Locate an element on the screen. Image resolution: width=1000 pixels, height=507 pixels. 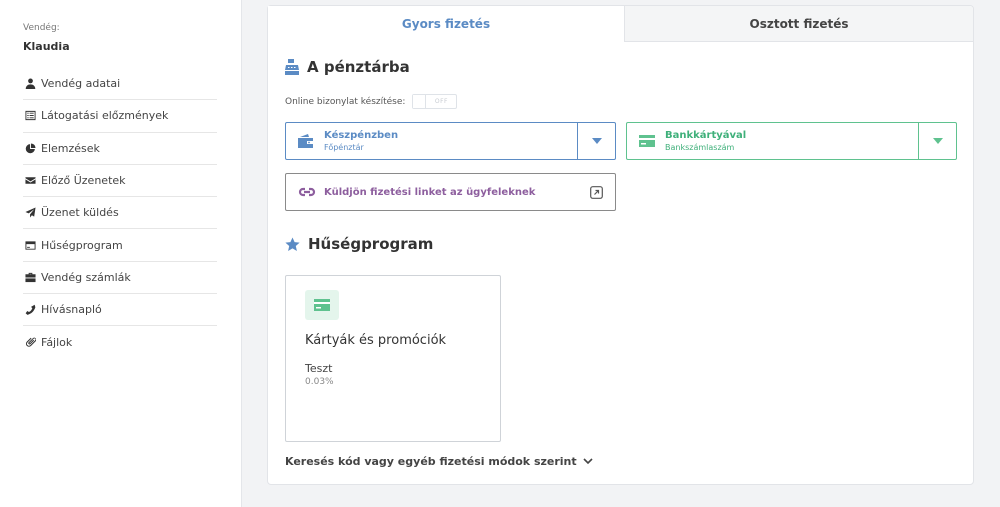
envelope-icon is located at coordinates (30, 181).